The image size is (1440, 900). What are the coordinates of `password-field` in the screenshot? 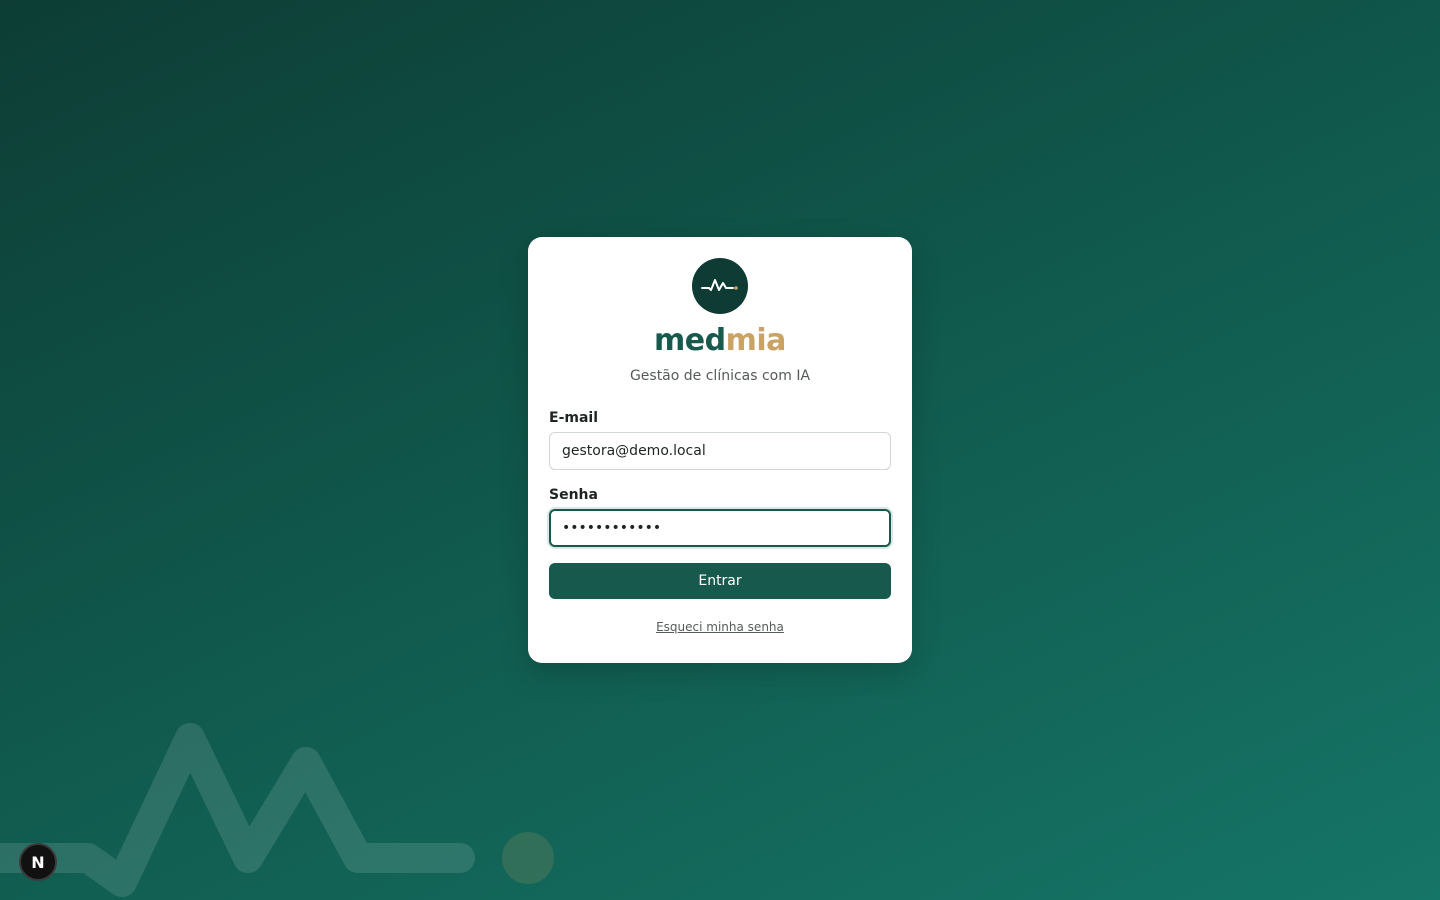 It's located at (720, 528).